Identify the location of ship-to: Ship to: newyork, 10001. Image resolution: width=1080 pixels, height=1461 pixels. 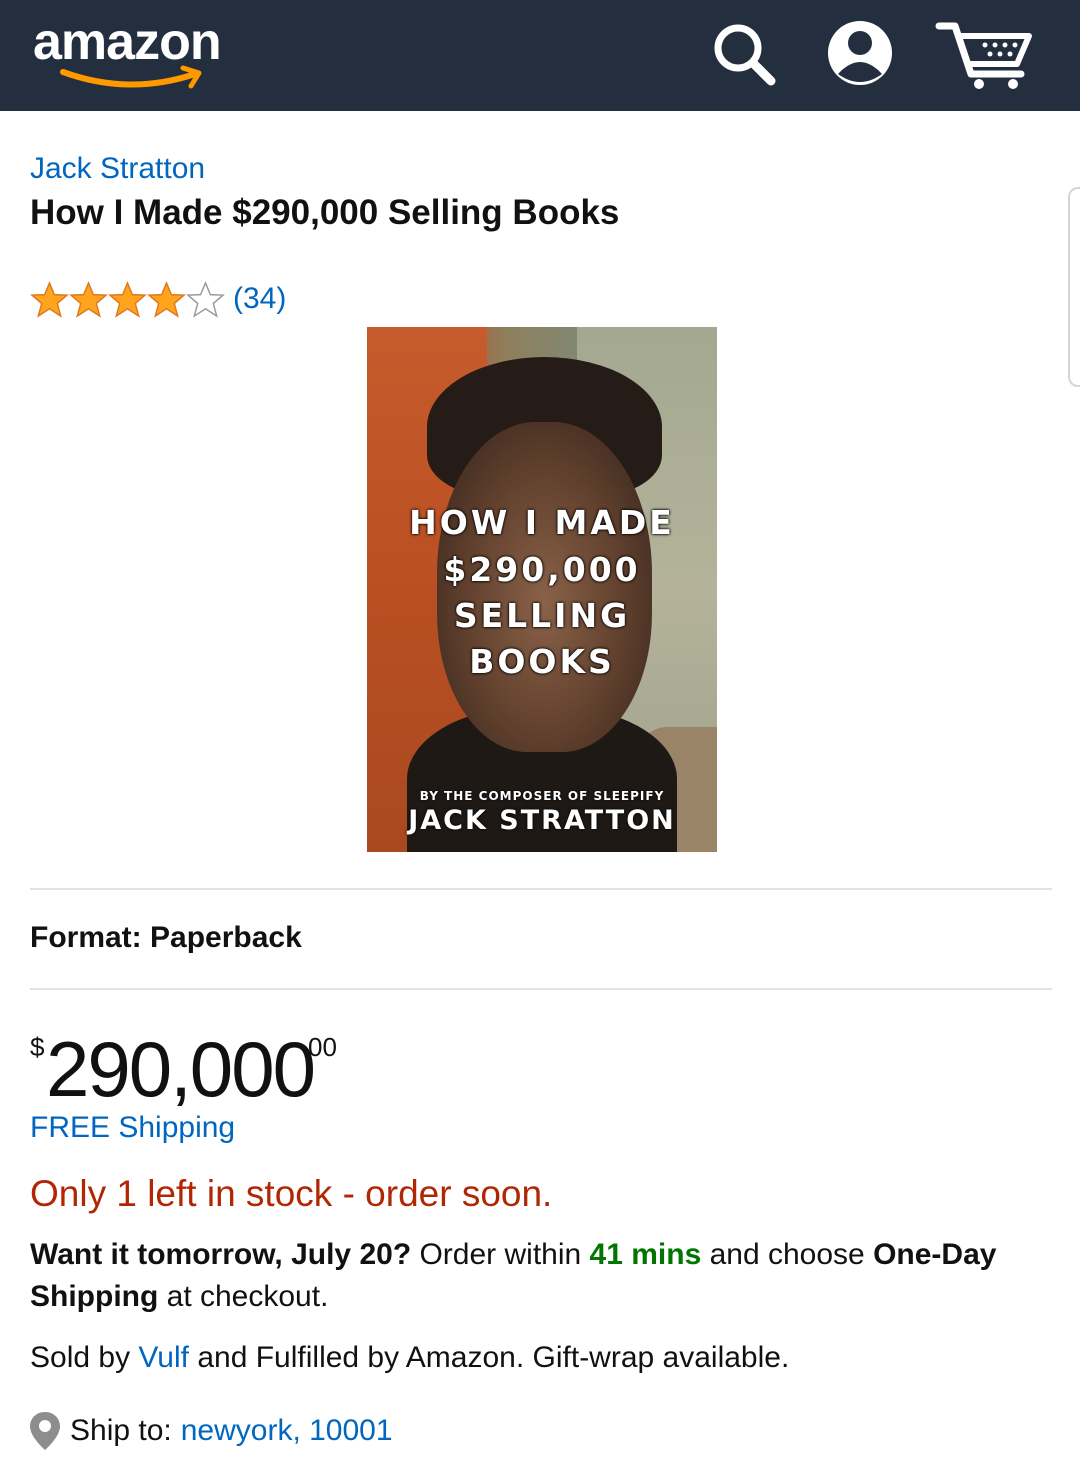
(210, 1431).